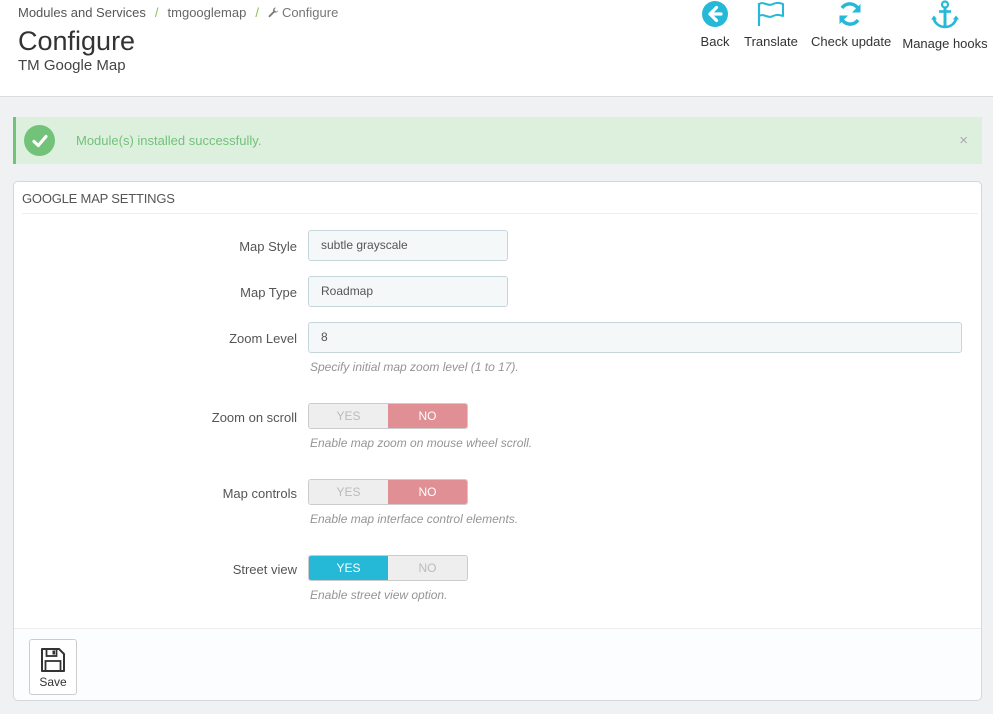 The width and height of the screenshot is (993, 714). I want to click on check-circle-icon, so click(39, 140).